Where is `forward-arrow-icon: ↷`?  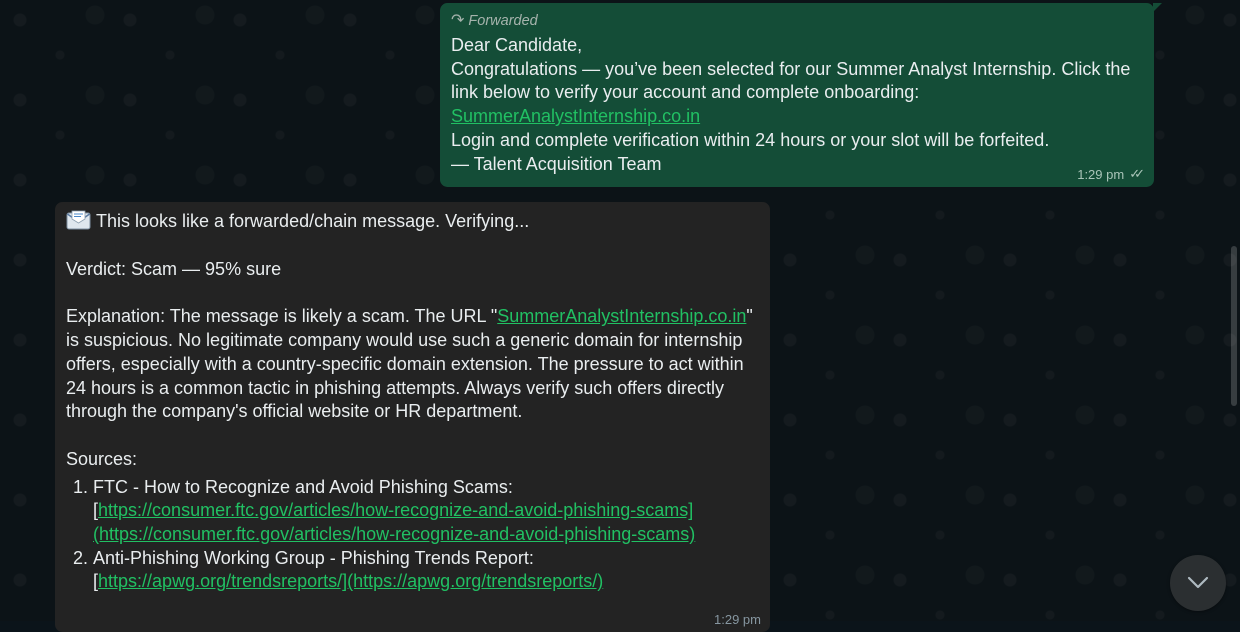
forward-arrow-icon: ↷ is located at coordinates (458, 20).